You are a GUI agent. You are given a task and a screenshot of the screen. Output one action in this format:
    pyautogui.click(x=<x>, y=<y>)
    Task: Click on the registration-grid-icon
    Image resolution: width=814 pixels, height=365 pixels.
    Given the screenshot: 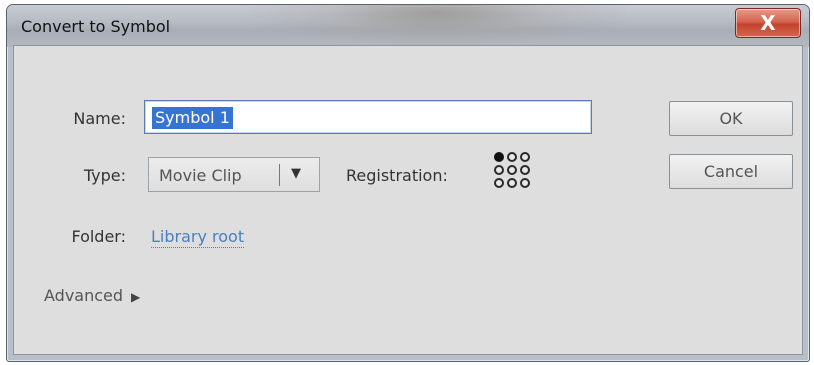 What is the action you would take?
    pyautogui.click(x=515, y=173)
    